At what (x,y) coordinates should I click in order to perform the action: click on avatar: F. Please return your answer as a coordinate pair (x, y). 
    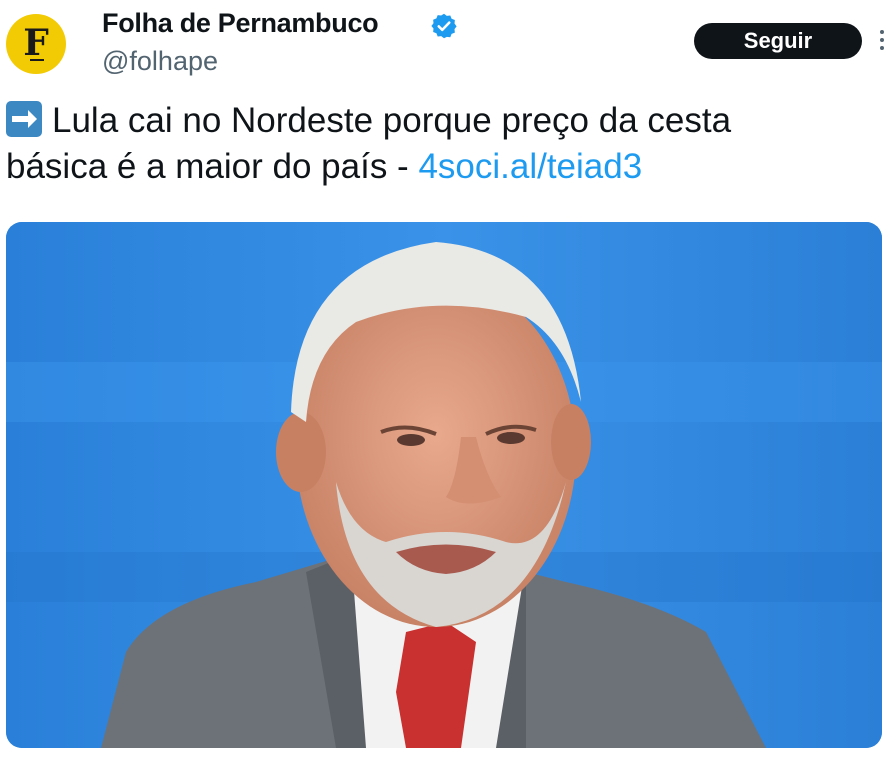
    Looking at the image, I should click on (36, 44).